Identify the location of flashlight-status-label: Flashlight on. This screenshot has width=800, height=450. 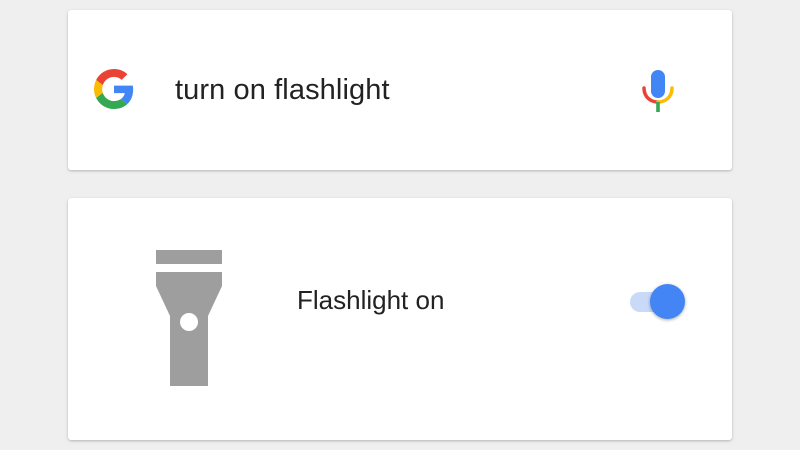
(371, 300).